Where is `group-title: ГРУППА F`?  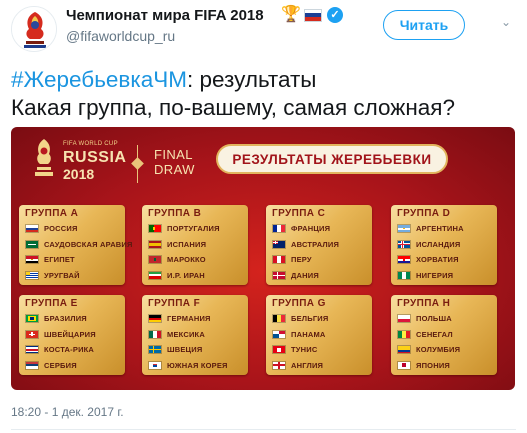
group-title: ГРУППА F is located at coordinates (174, 303).